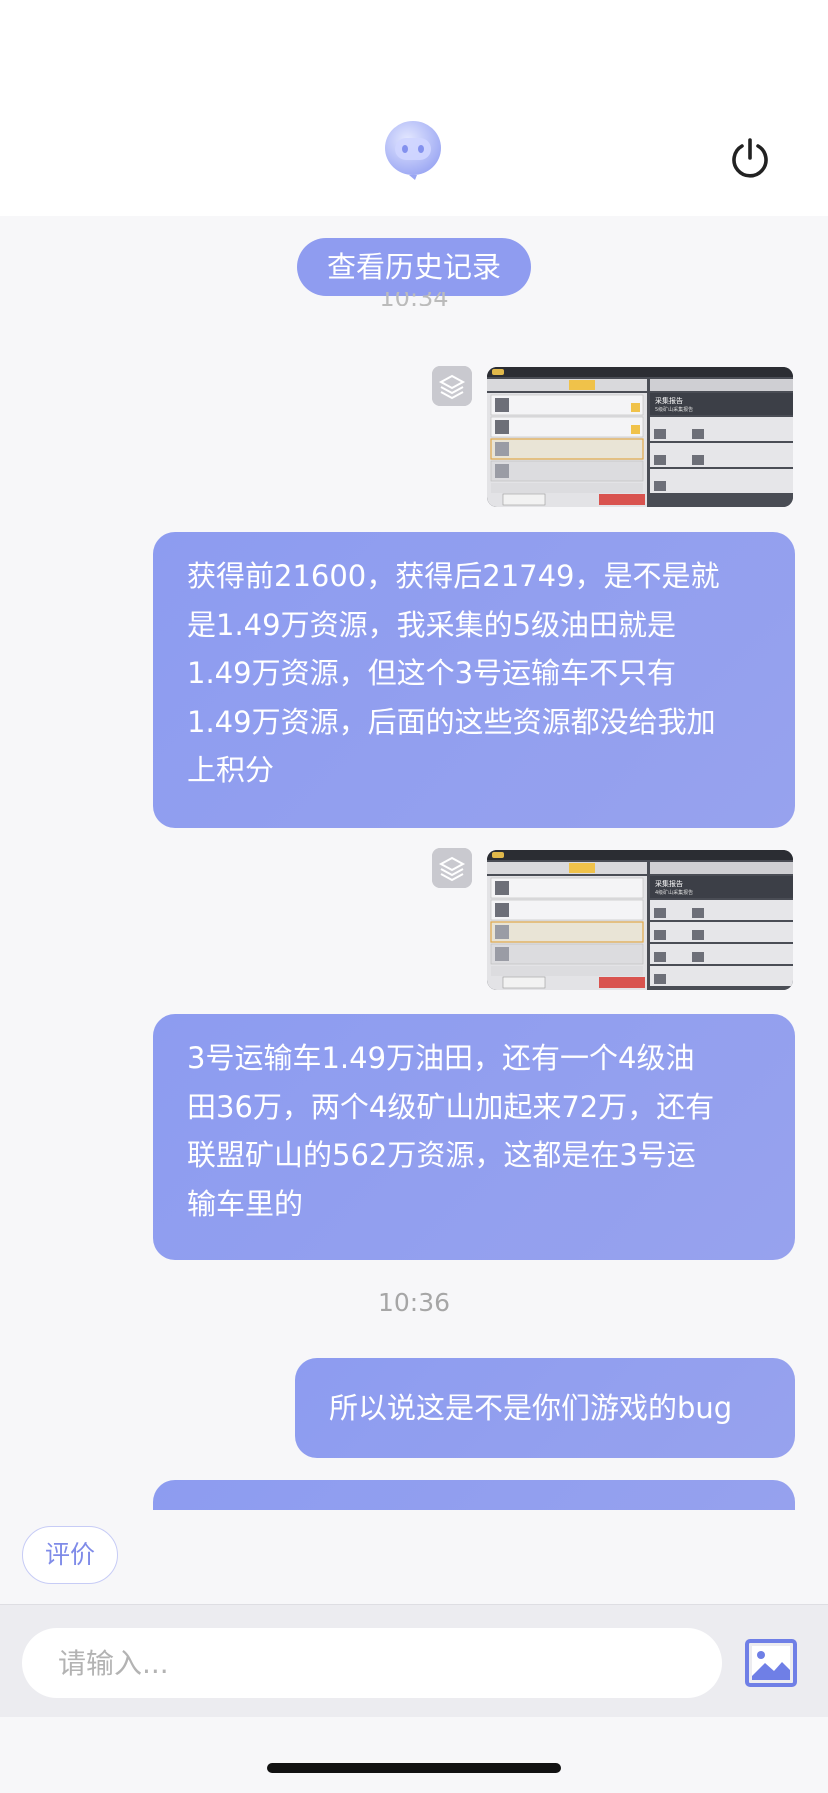  I want to click on input-bar, so click(414, 1660).